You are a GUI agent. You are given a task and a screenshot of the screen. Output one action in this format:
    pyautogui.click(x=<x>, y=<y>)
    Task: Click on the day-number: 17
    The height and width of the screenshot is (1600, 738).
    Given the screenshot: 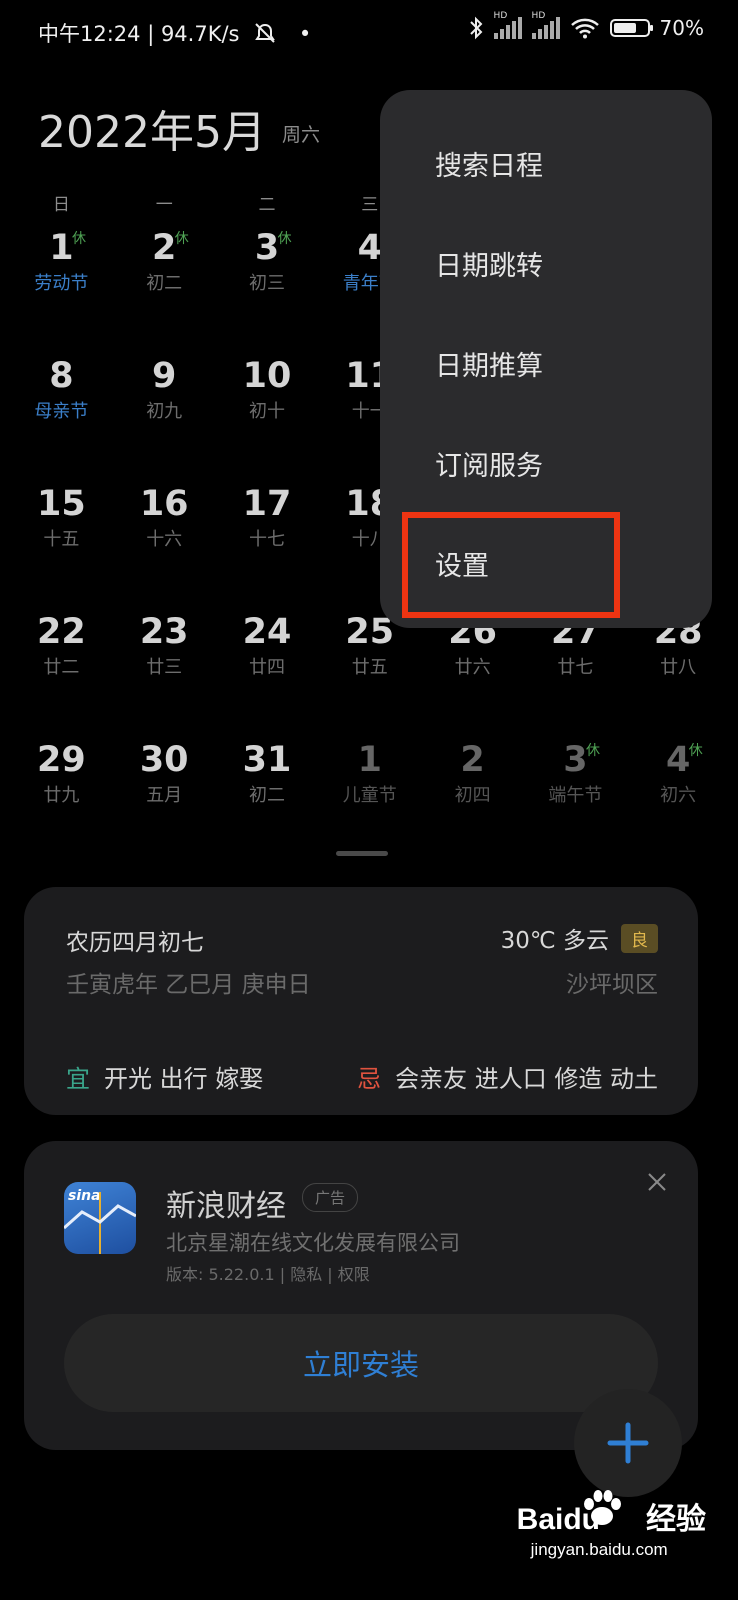 What is the action you would take?
    pyautogui.click(x=267, y=504)
    